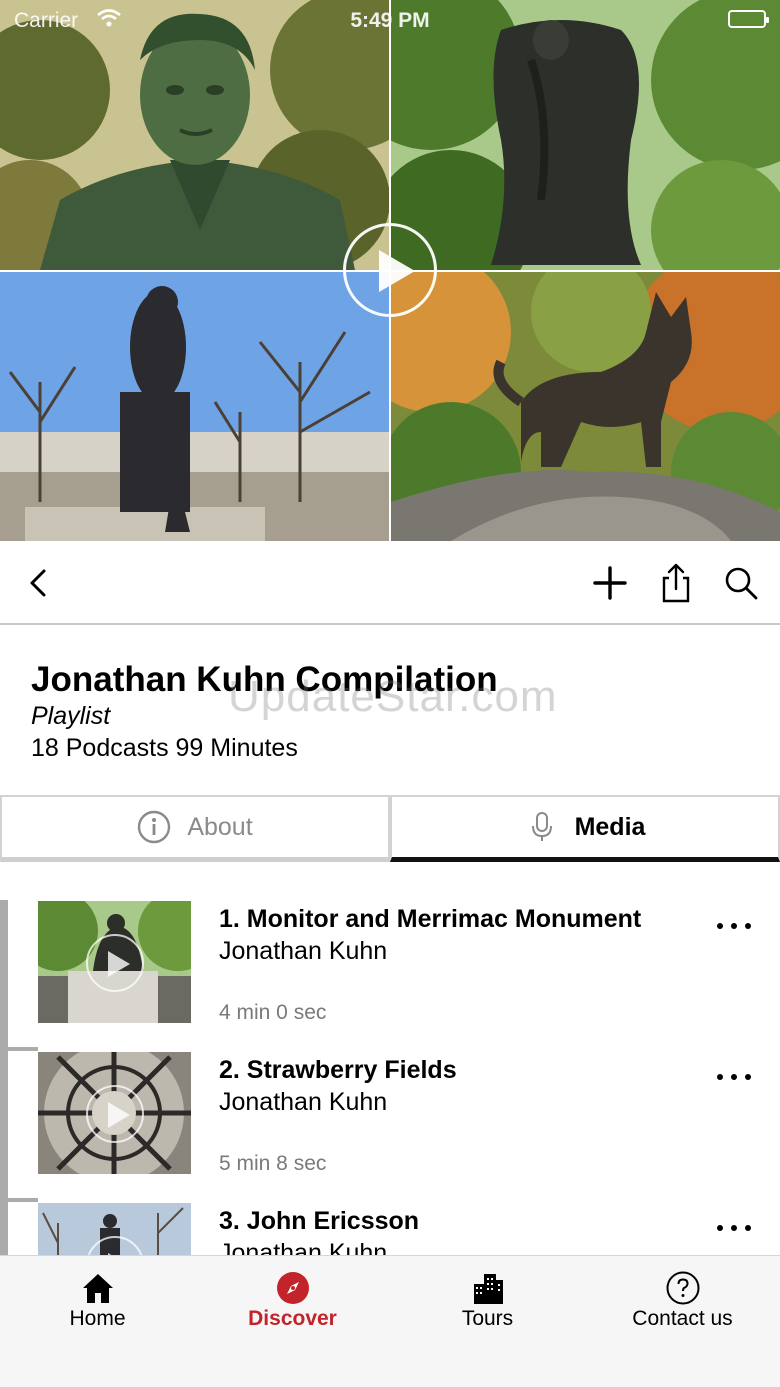  Describe the element at coordinates (98, 1288) in the screenshot. I see `home-icon` at that location.